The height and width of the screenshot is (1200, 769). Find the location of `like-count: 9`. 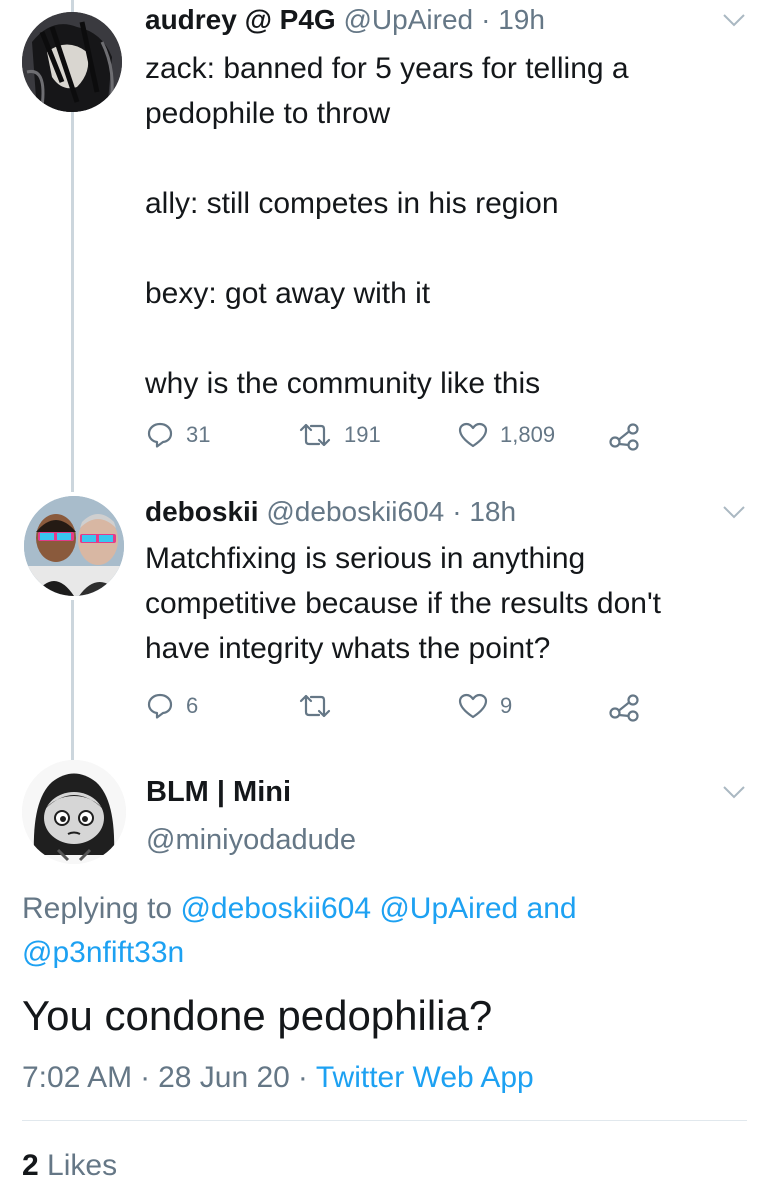

like-count: 9 is located at coordinates (506, 705).